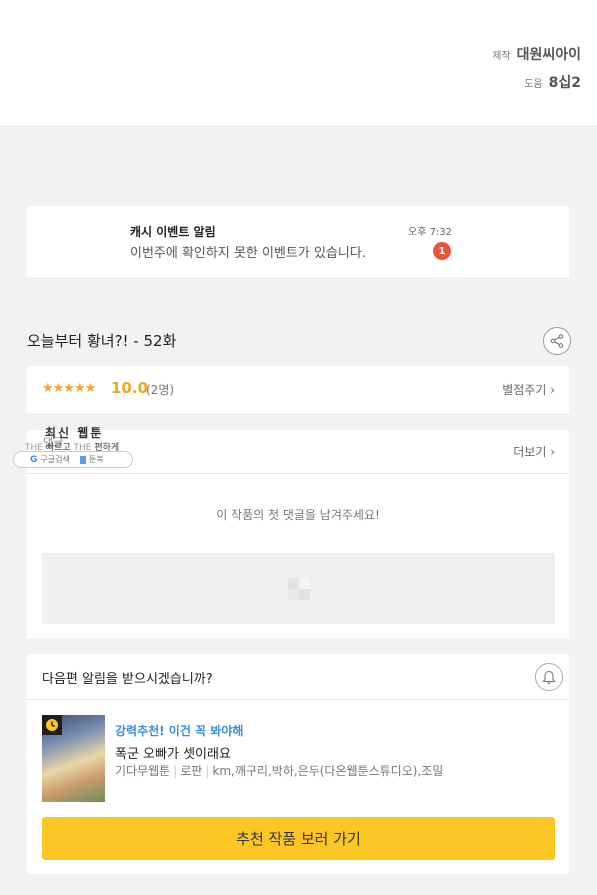  What do you see at coordinates (73, 758) in the screenshot?
I see `recommended-thumbnail` at bounding box center [73, 758].